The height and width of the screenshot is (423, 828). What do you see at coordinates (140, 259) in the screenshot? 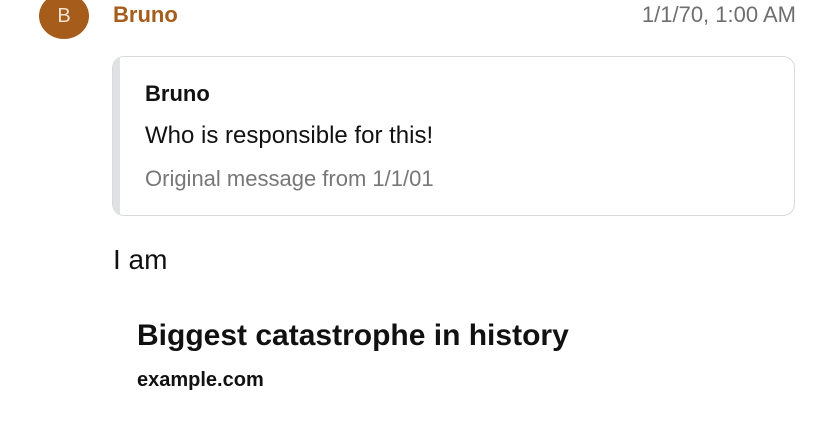
I see `message-body: I am` at bounding box center [140, 259].